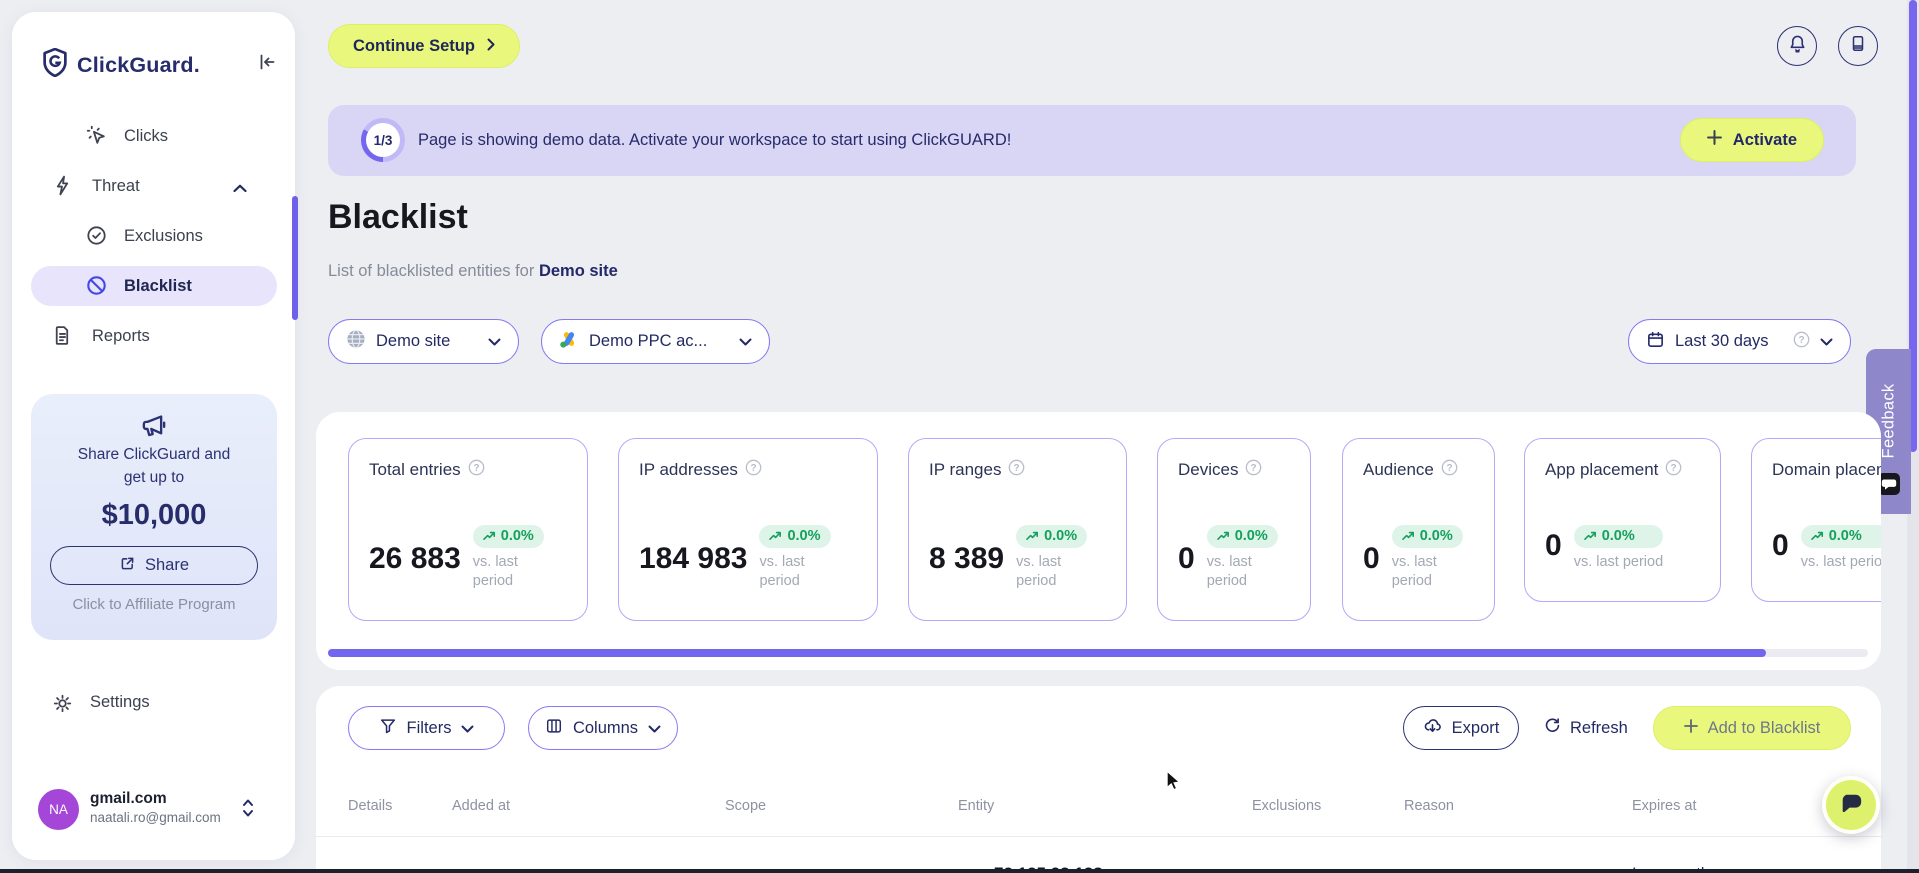  What do you see at coordinates (153, 704) in the screenshot?
I see `sidebar-item-settings: Settings` at bounding box center [153, 704].